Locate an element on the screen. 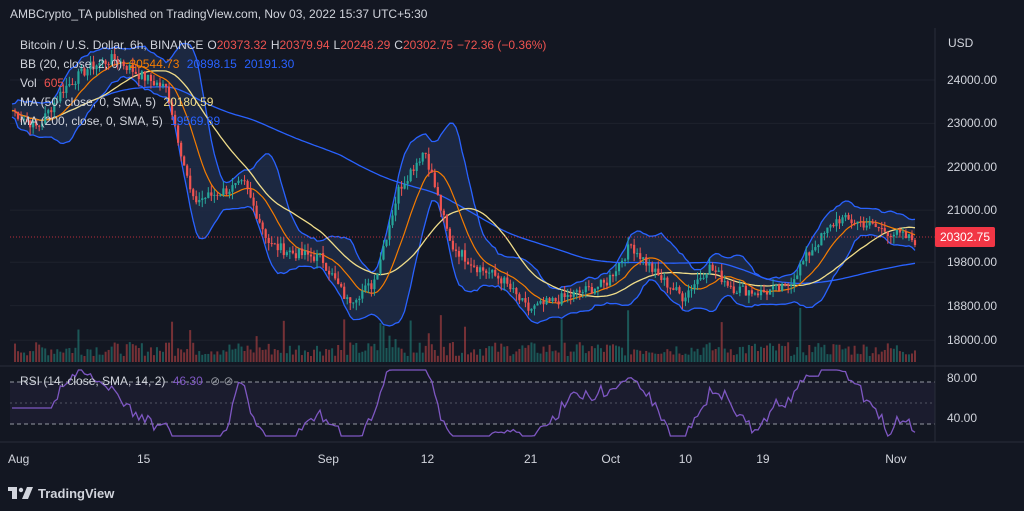 The height and width of the screenshot is (511, 1024). ma200-legend: MA (200, close, 0, SMA, 5) 19569.89 is located at coordinates (122, 121).